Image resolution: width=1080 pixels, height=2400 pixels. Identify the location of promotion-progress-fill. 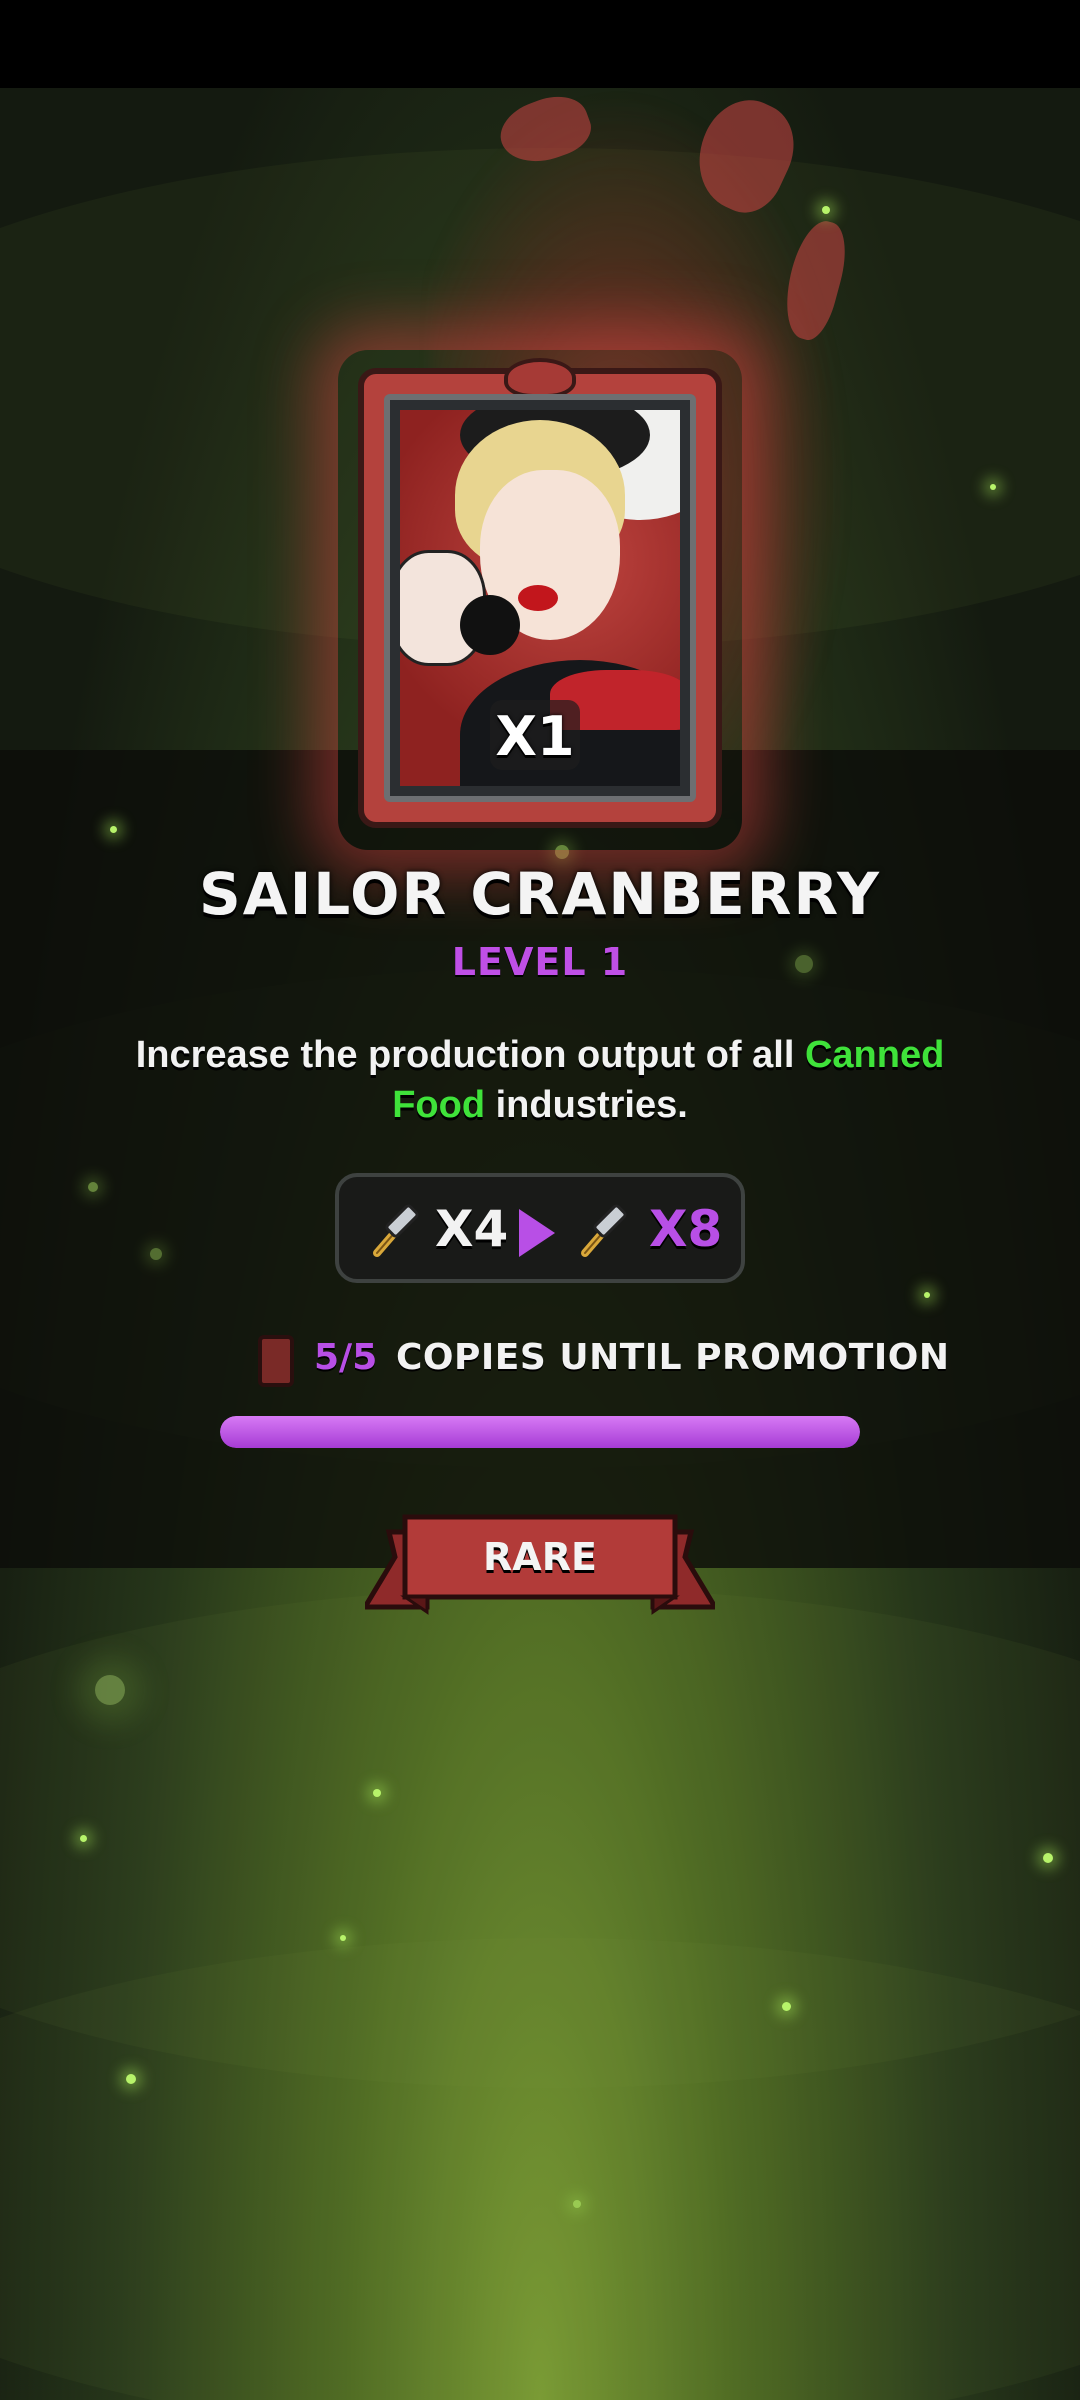
(540, 1432).